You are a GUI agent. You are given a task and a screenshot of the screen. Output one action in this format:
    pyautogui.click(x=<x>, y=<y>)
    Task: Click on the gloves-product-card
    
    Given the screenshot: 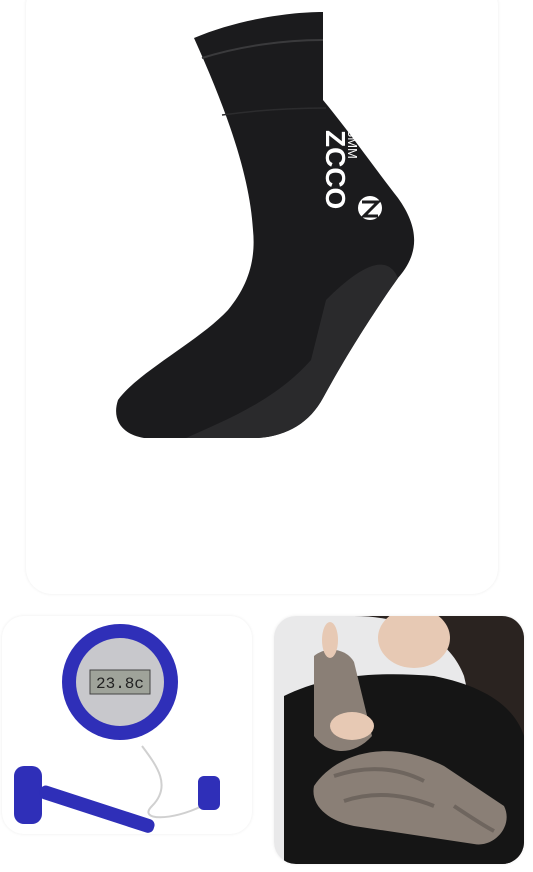 What is the action you would take?
    pyautogui.click(x=399, y=740)
    